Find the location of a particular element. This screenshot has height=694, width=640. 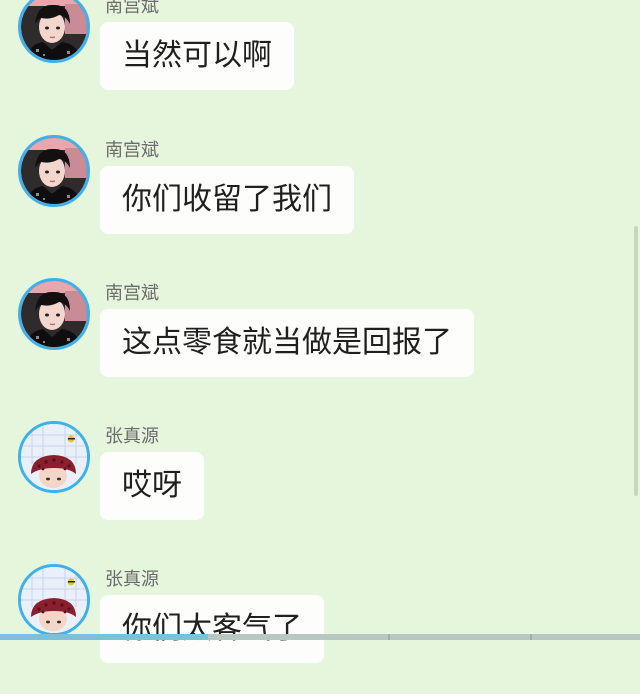

message-bubble: 你们收留了我们 is located at coordinates (227, 200).